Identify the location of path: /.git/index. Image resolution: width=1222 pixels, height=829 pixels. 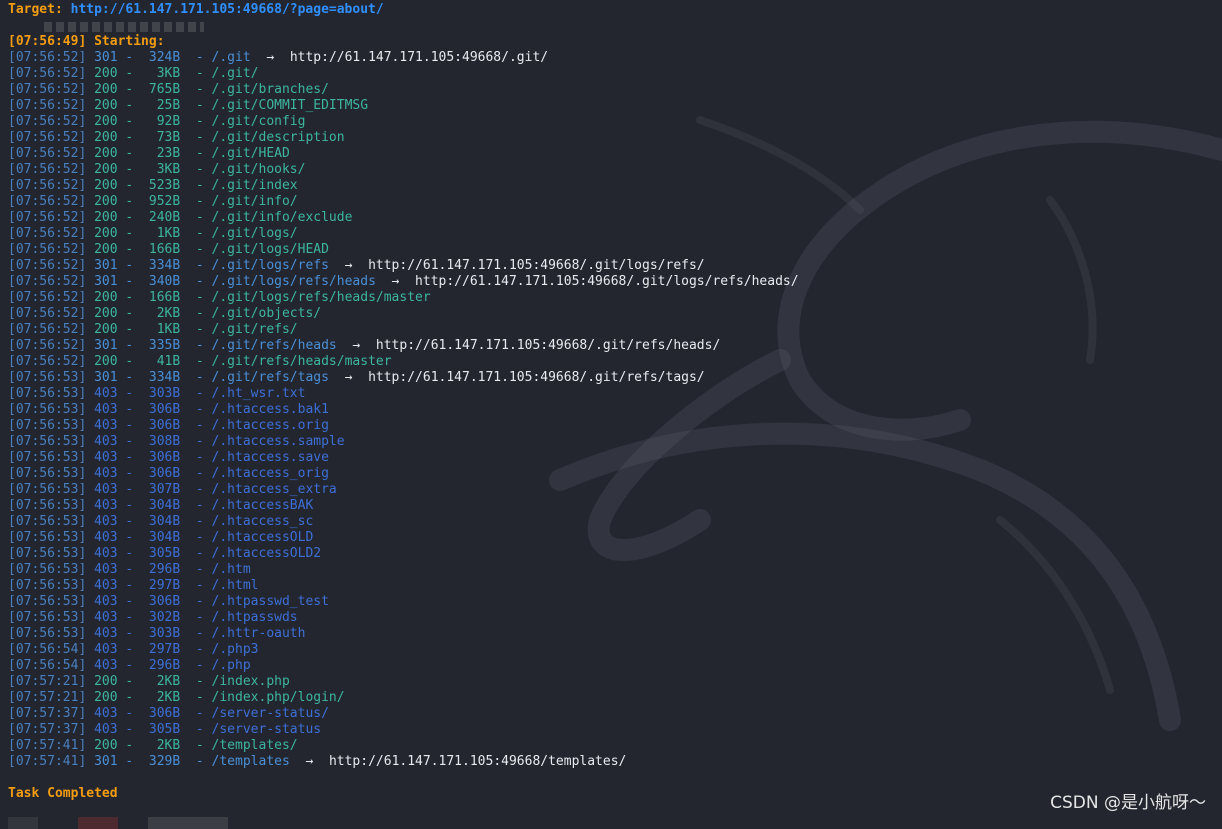
(254, 185).